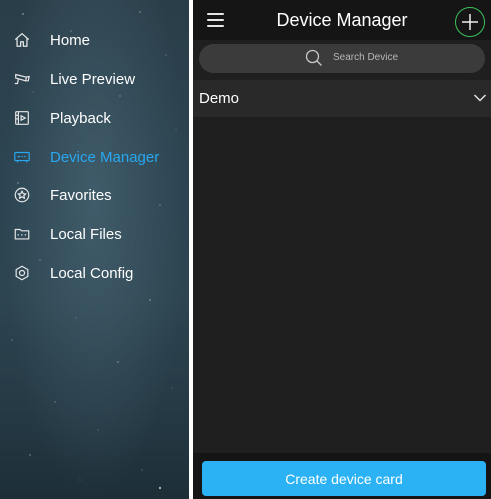  What do you see at coordinates (70, 40) in the screenshot?
I see `sidebar-item-label: Home` at bounding box center [70, 40].